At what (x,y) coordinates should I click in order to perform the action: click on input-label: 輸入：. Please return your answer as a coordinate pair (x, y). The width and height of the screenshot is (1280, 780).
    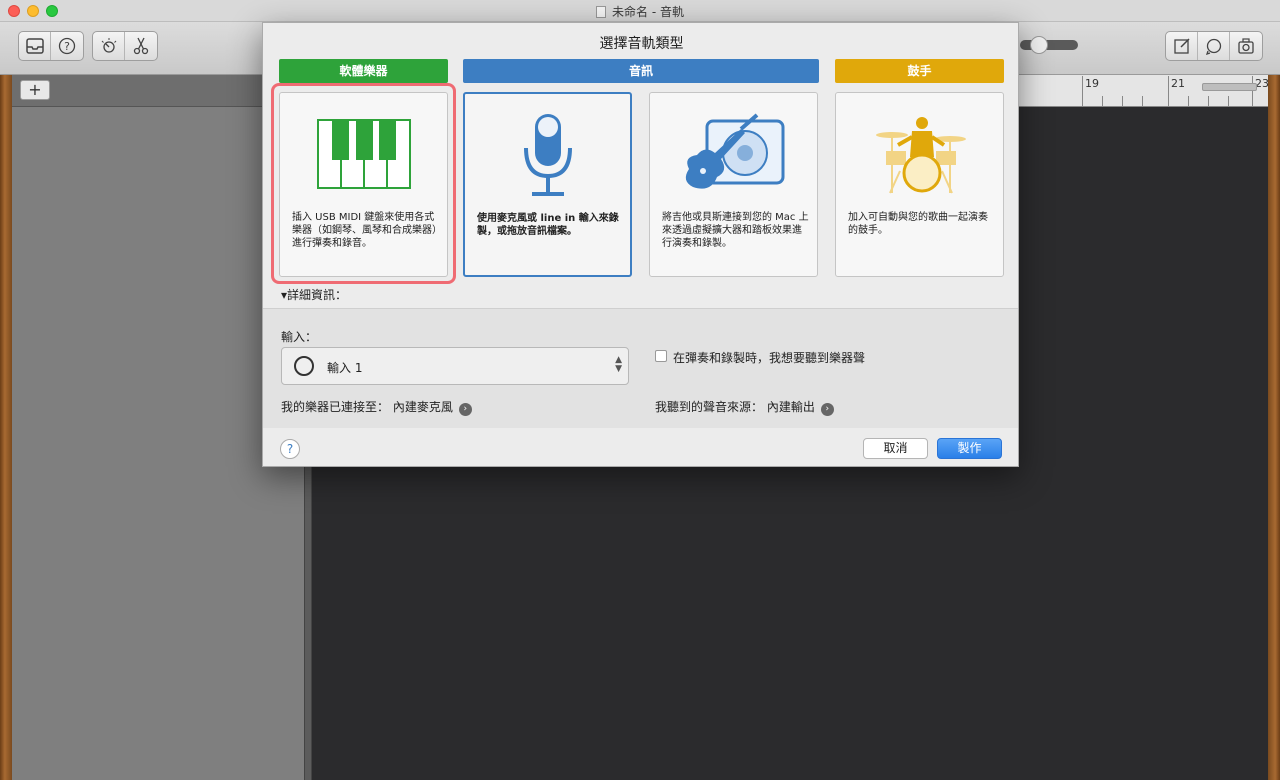
    Looking at the image, I should click on (299, 337).